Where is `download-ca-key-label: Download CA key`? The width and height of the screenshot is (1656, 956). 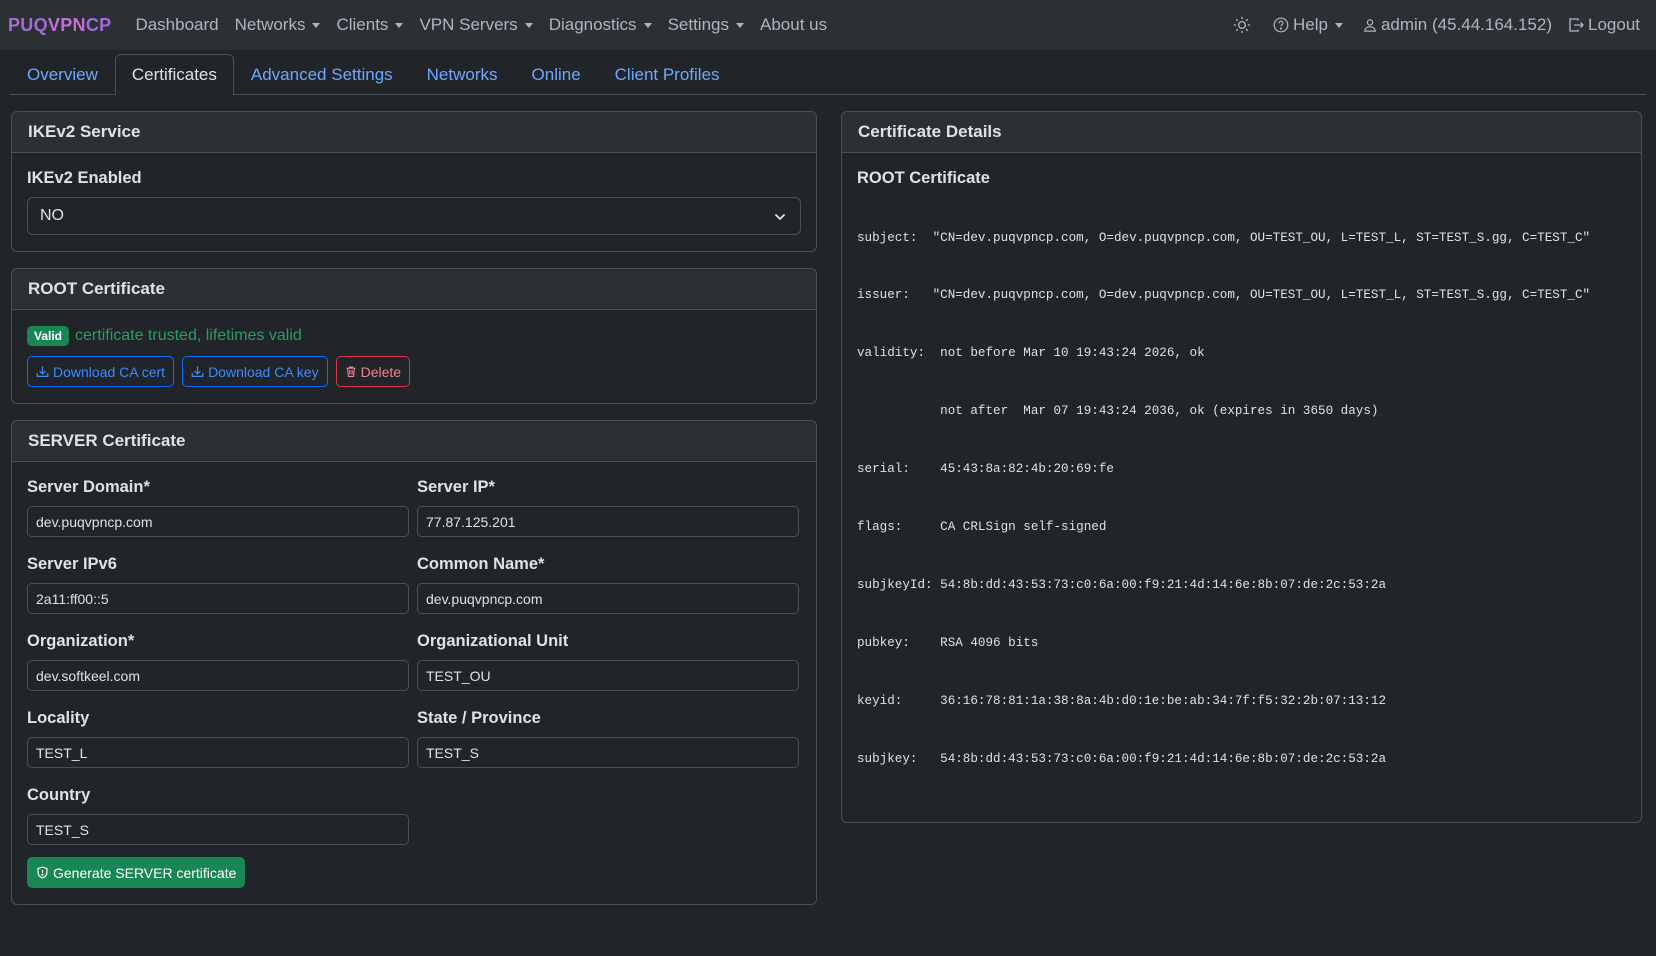
download-ca-key-label: Download CA key is located at coordinates (263, 371).